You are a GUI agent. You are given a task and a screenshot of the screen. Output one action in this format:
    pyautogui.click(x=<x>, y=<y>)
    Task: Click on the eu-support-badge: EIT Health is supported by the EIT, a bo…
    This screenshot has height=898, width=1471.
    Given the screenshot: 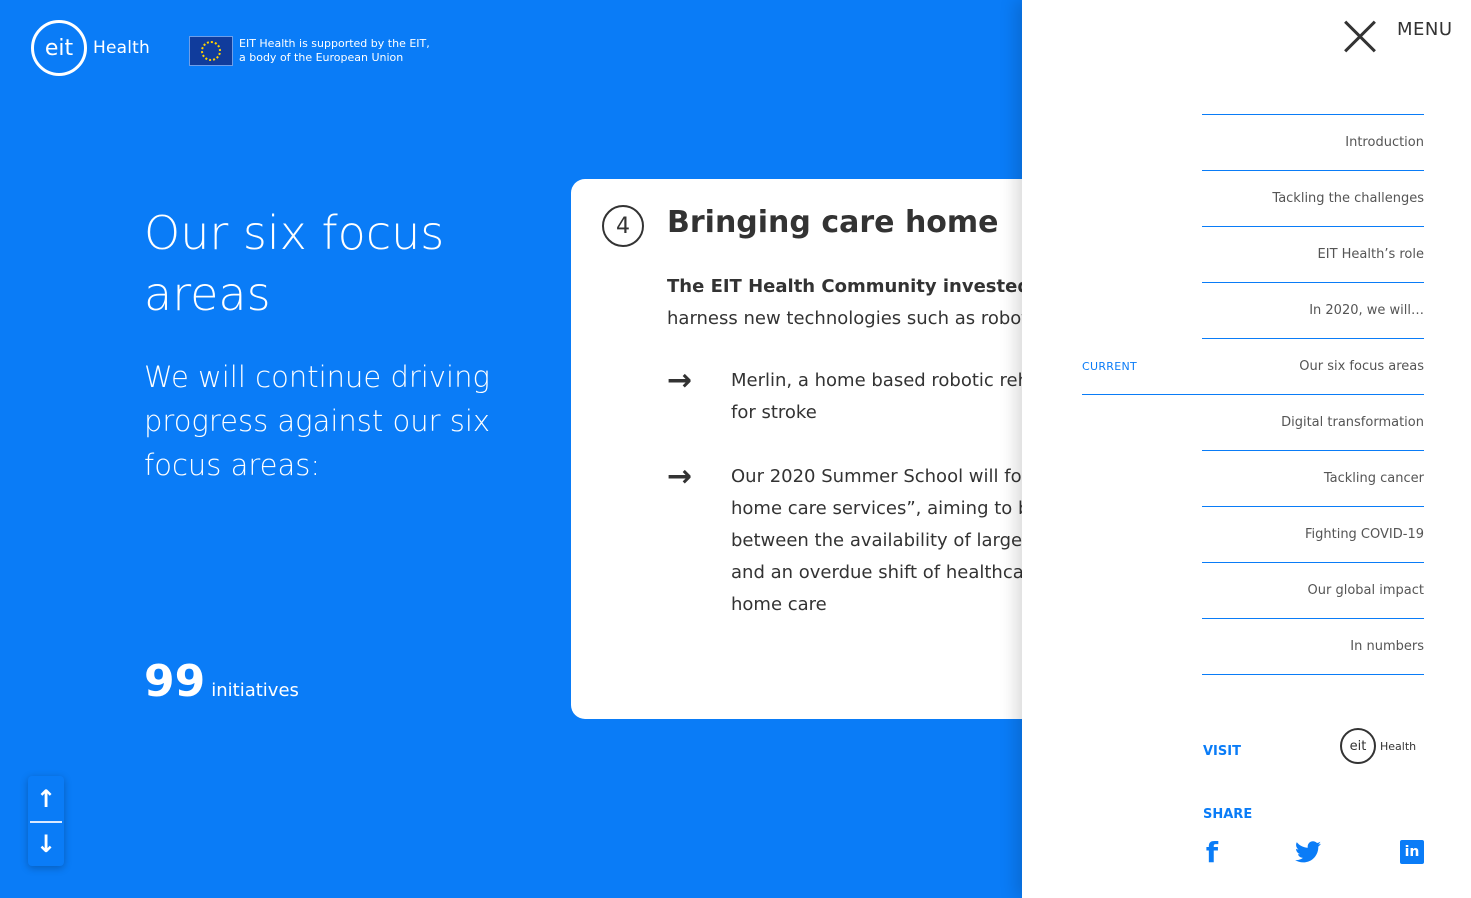 What is the action you would take?
    pyautogui.click(x=309, y=51)
    